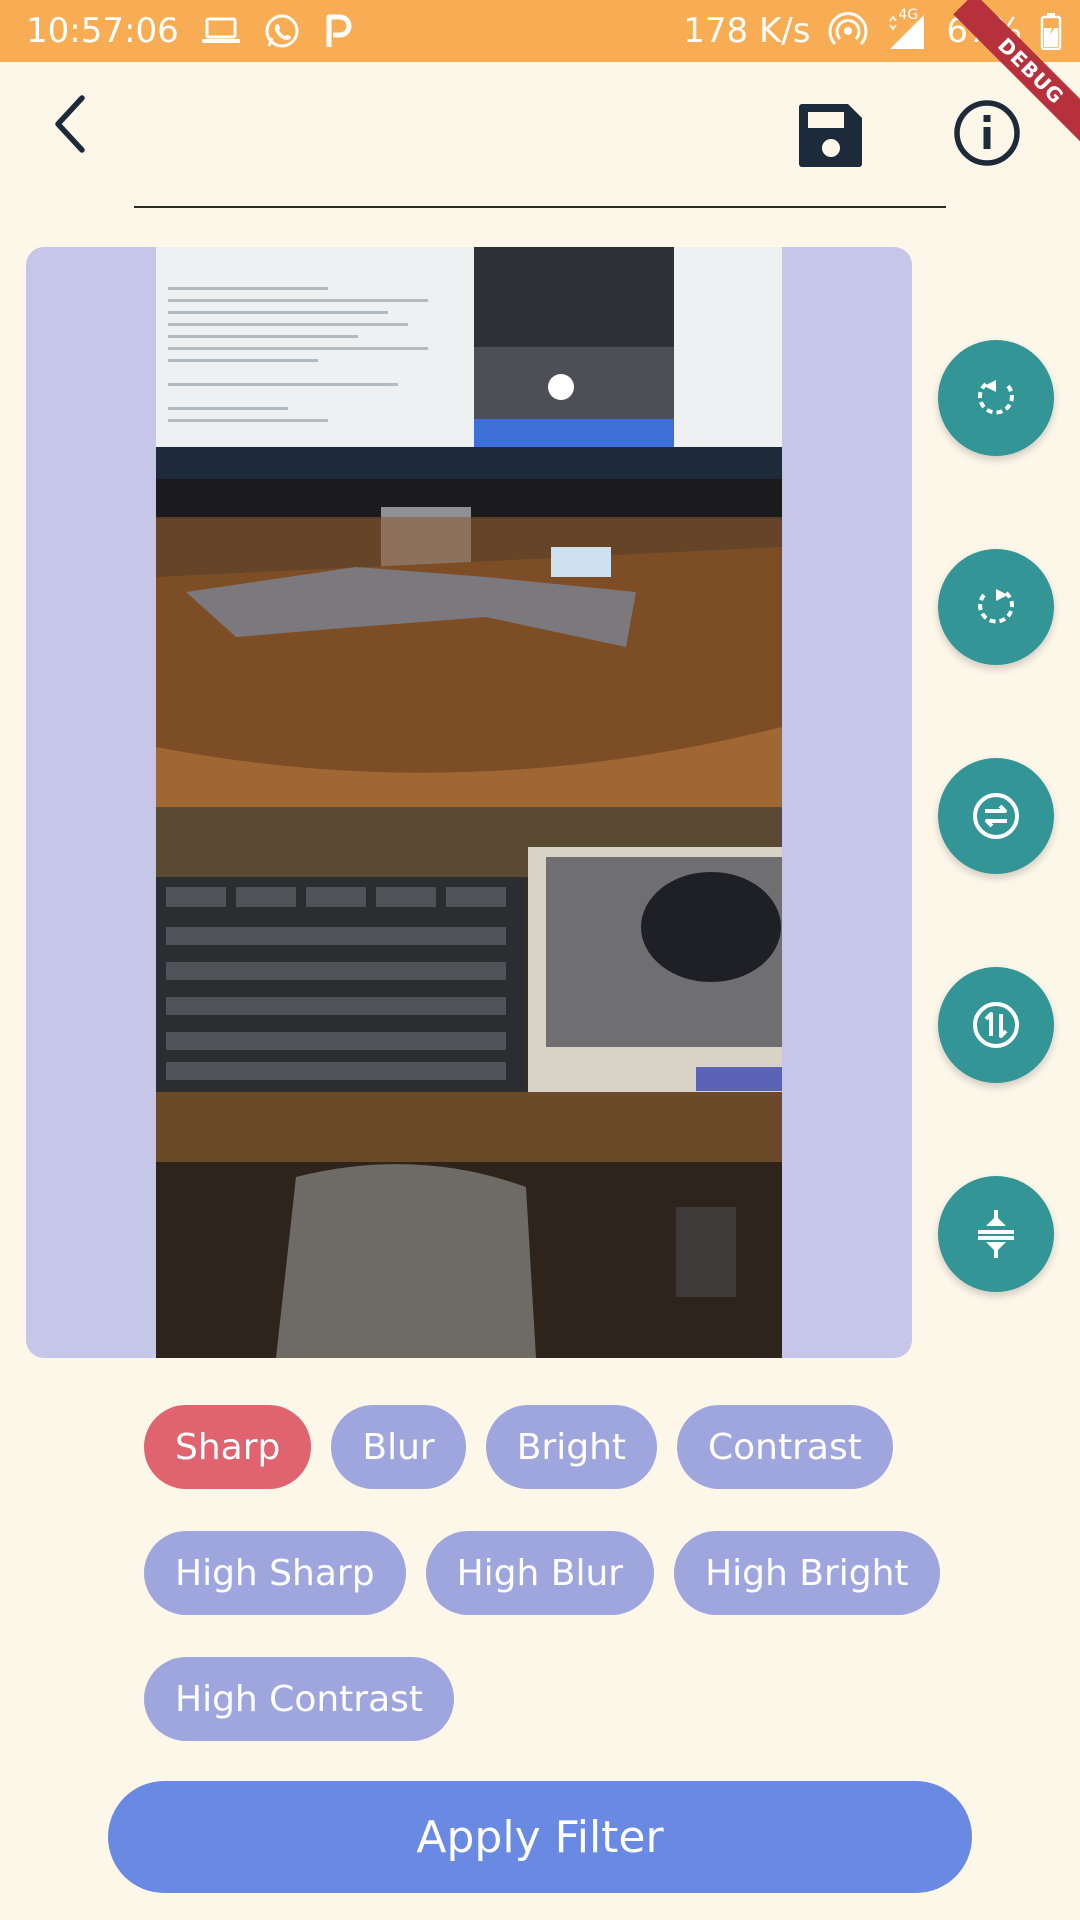 Image resolution: width=1080 pixels, height=1920 pixels. What do you see at coordinates (398, 1447) in the screenshot?
I see `filter-chip-blur: Blur` at bounding box center [398, 1447].